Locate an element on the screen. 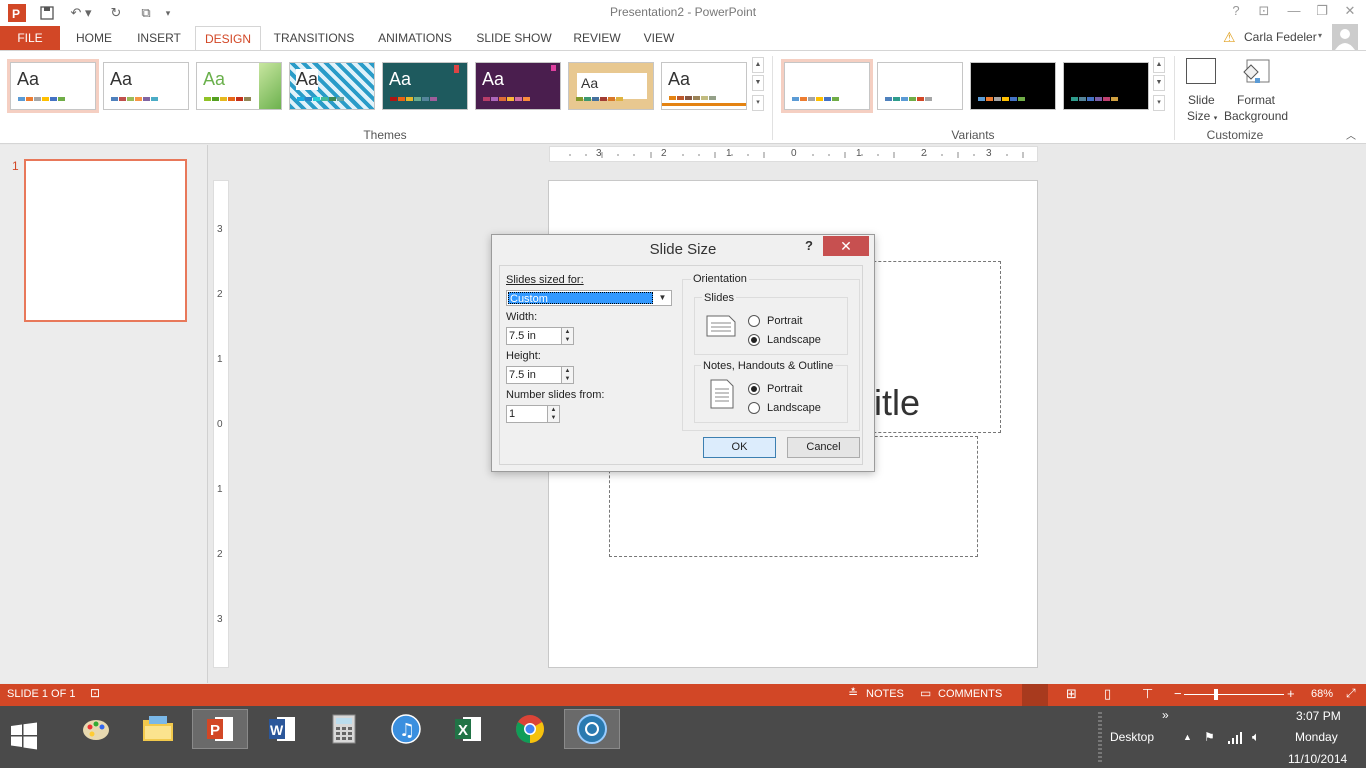 Image resolution: width=1366 pixels, height=768 pixels. theme-integral: Aa is located at coordinates (332, 86).